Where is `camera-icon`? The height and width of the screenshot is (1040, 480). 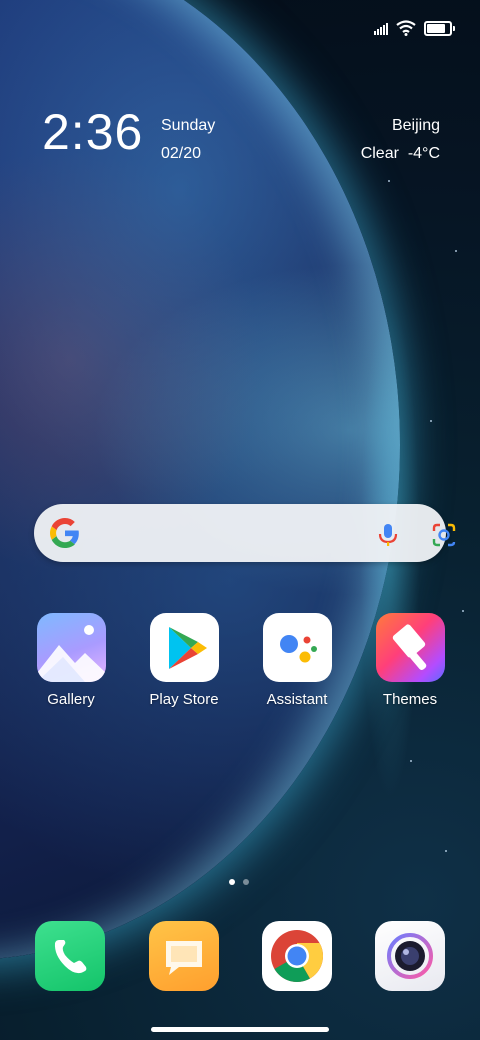 camera-icon is located at coordinates (410, 956).